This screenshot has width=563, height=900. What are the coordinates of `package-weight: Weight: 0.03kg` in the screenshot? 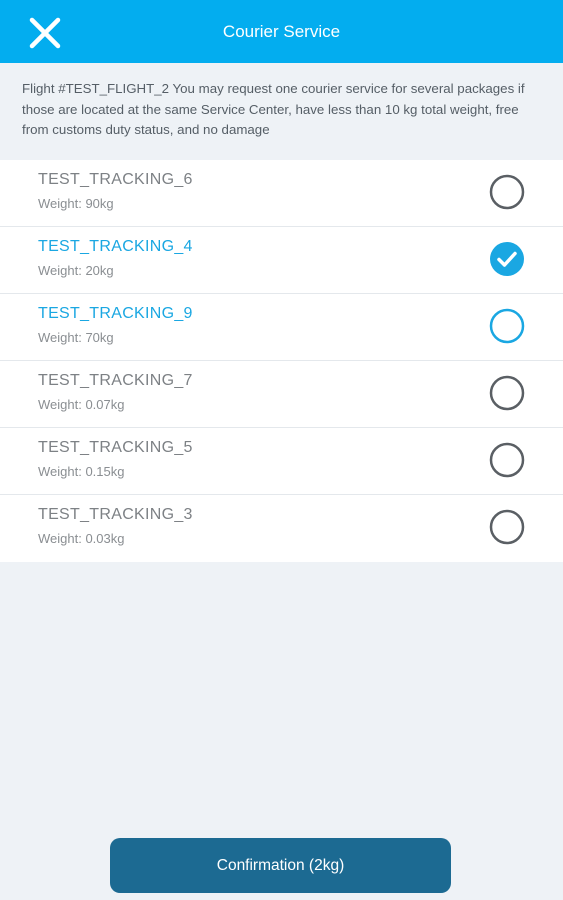 It's located at (81, 538).